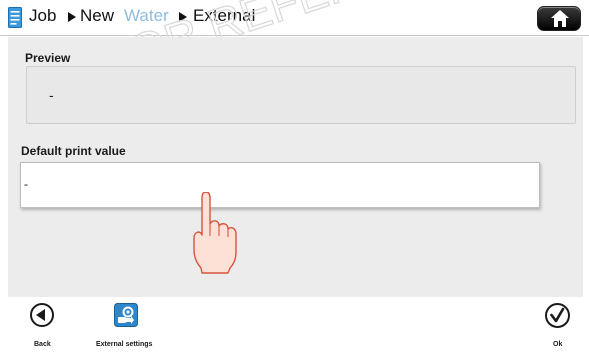  Describe the element at coordinates (42, 344) in the screenshot. I see `back-label: Back` at that location.